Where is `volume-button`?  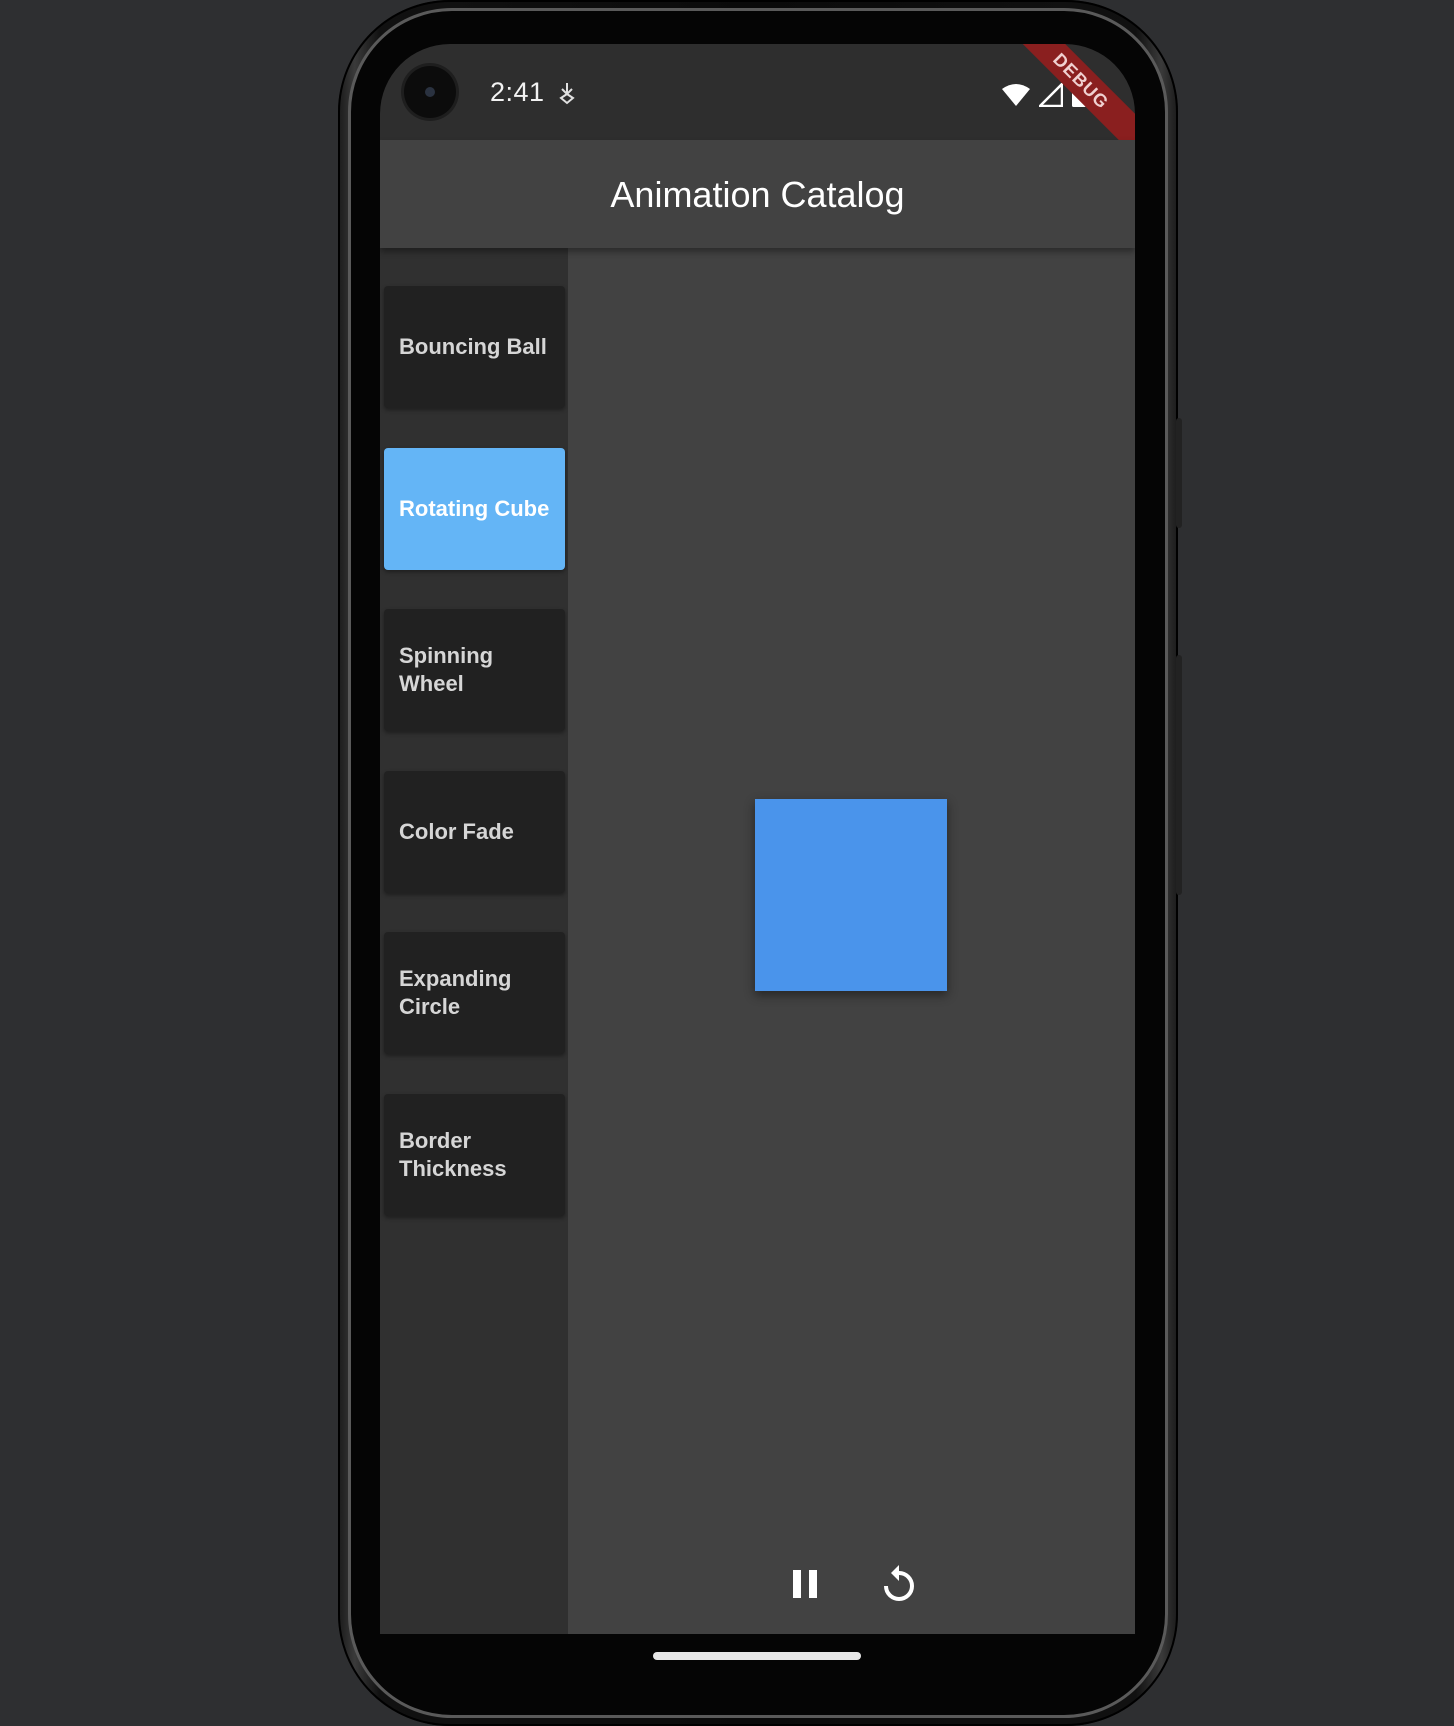
volume-button is located at coordinates (1179, 775).